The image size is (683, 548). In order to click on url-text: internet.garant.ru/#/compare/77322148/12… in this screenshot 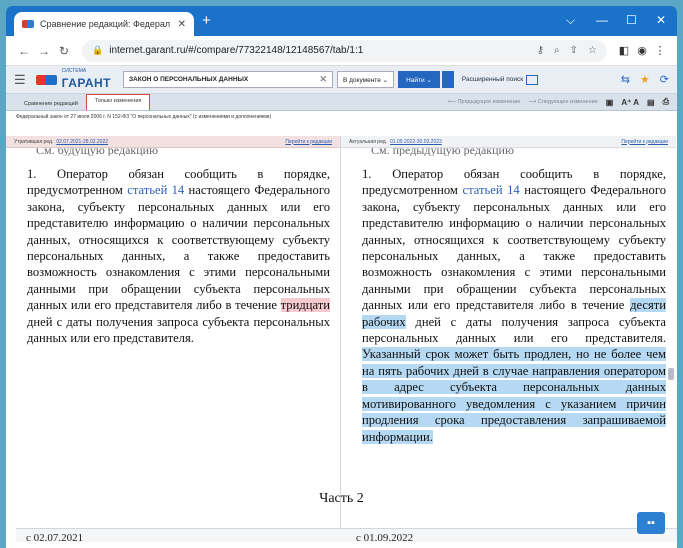, I will do `click(236, 50)`.